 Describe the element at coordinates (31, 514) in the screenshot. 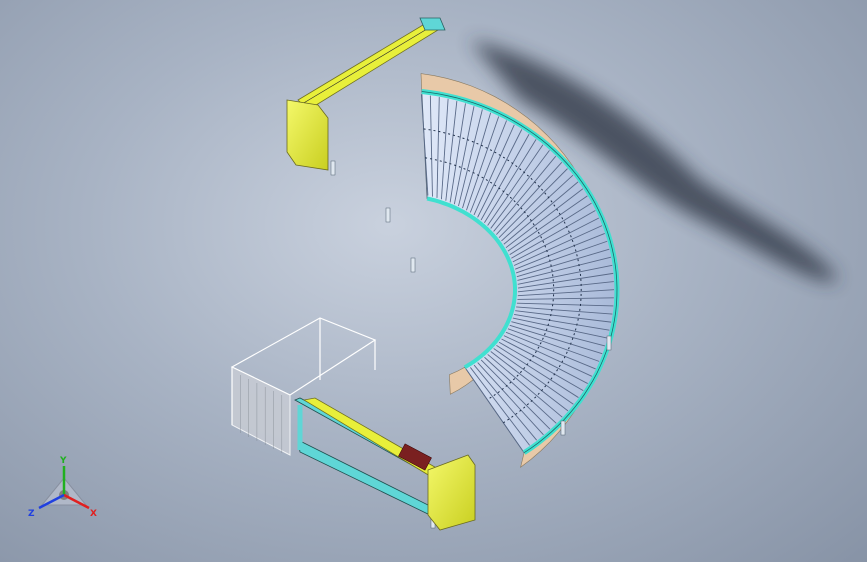

I see `z-axis-label: Z` at that location.